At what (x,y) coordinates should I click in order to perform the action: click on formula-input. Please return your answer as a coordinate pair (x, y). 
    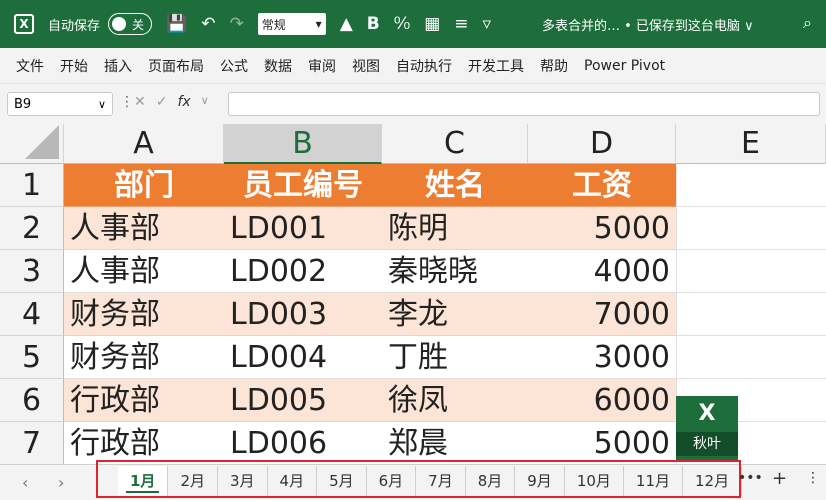
    Looking at the image, I should click on (524, 104).